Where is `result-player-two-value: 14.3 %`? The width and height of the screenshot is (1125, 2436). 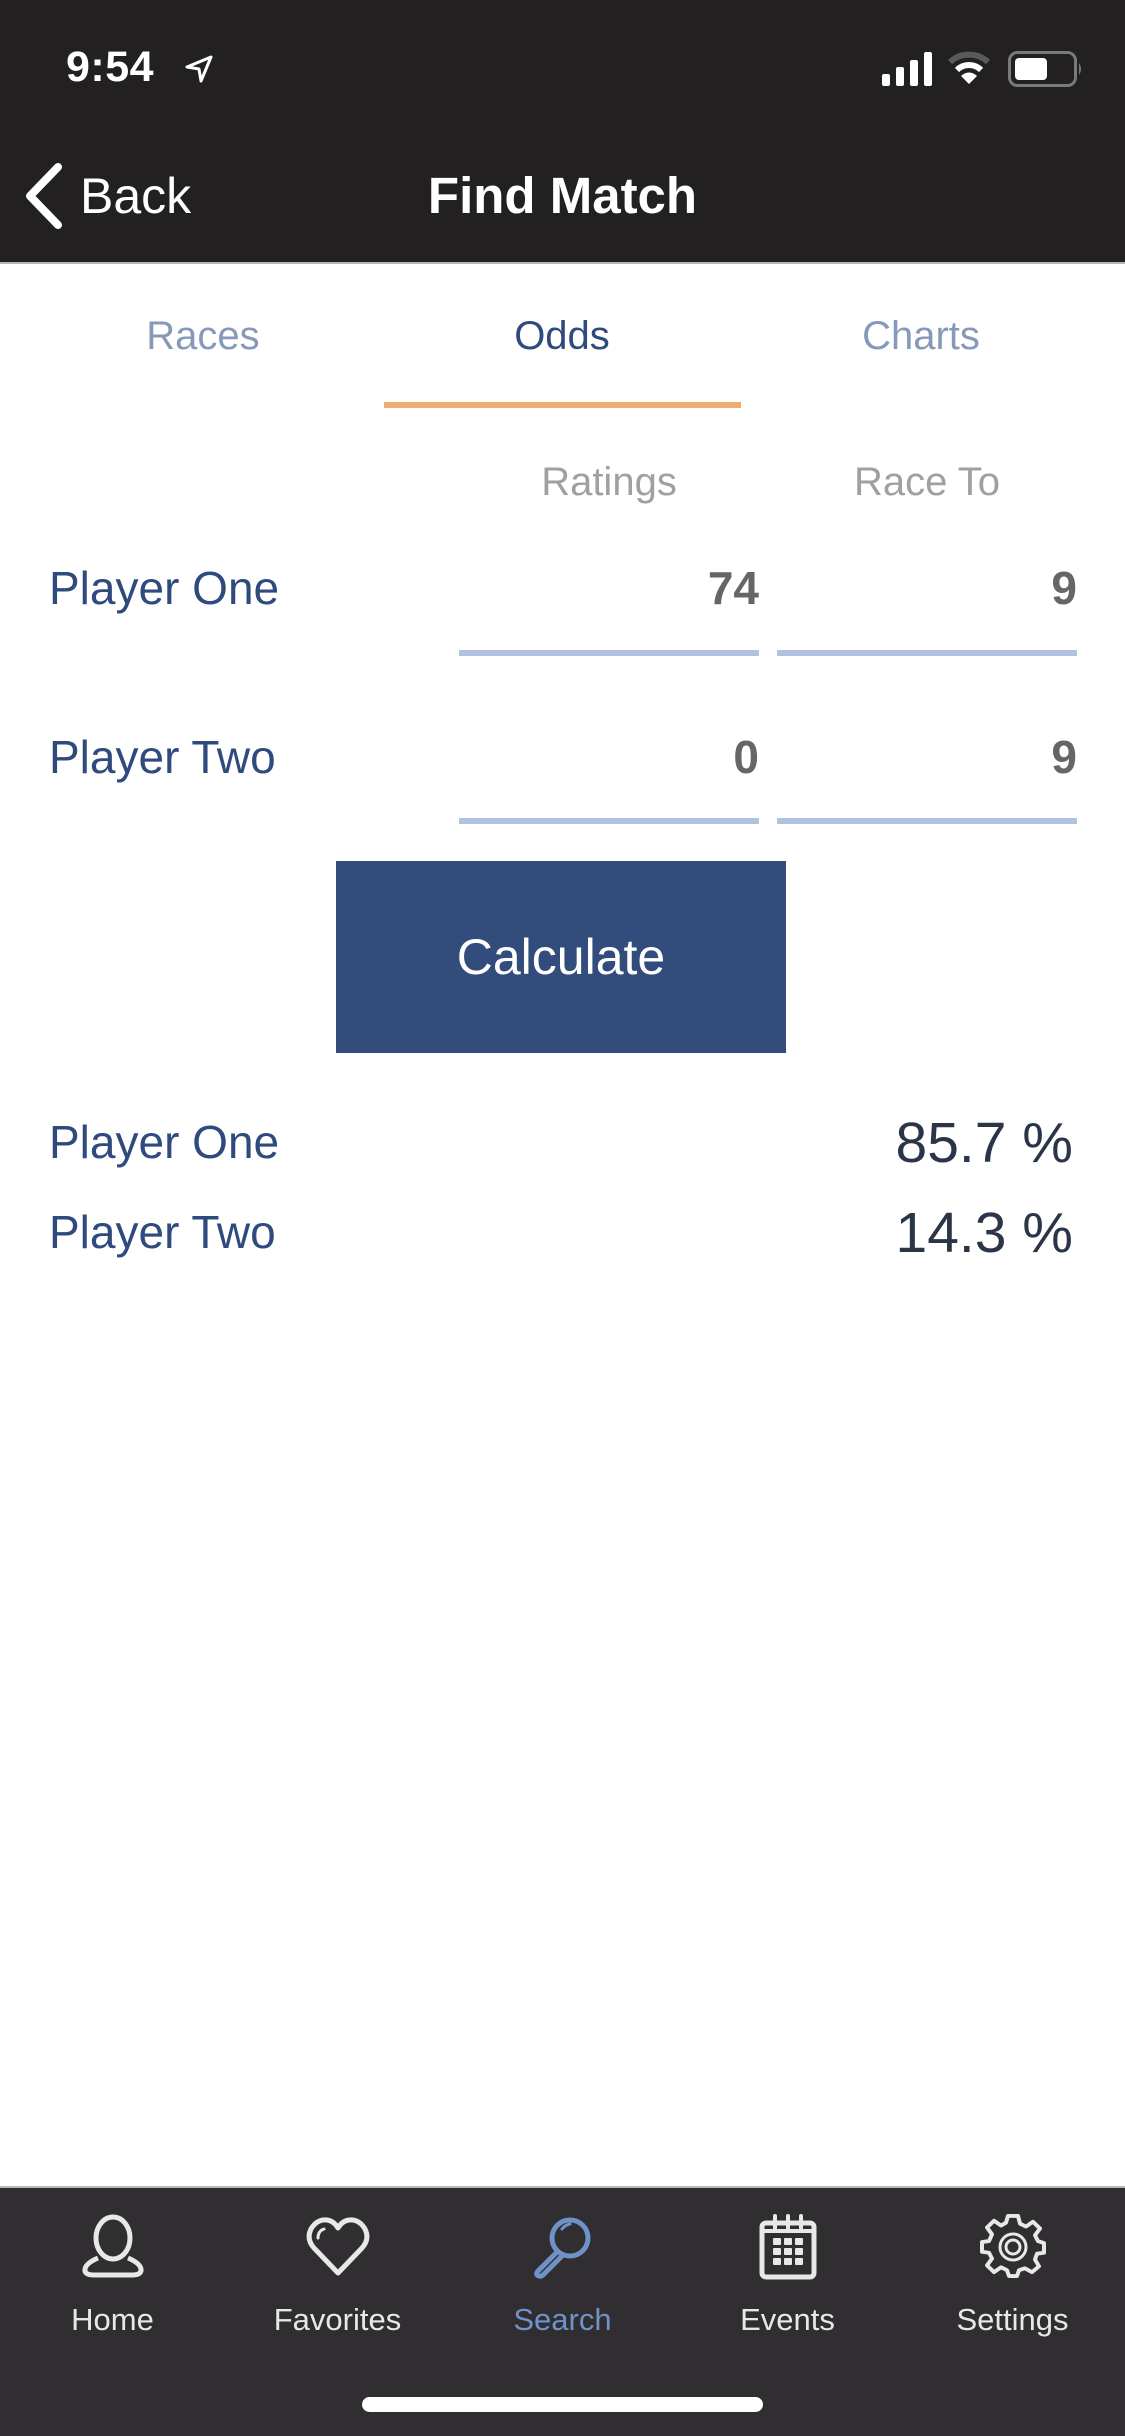
result-player-two-value: 14.3 % is located at coordinates (984, 1233).